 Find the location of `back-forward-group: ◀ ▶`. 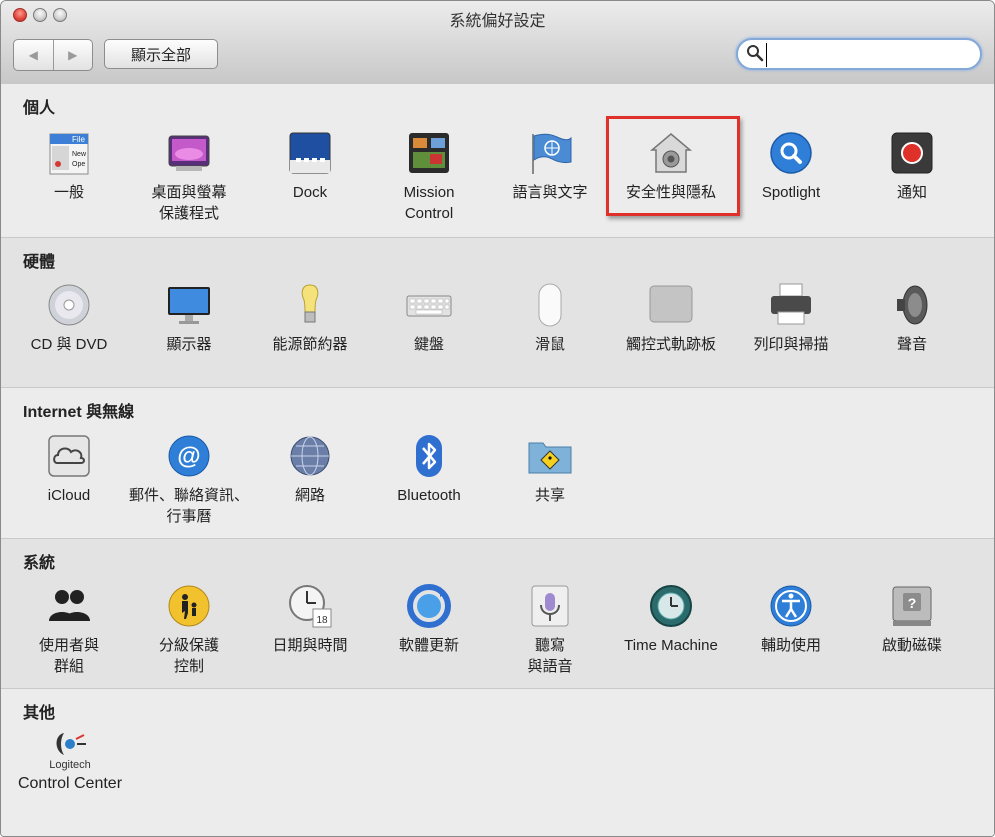

back-forward-group: ◀ ▶ is located at coordinates (53, 55).